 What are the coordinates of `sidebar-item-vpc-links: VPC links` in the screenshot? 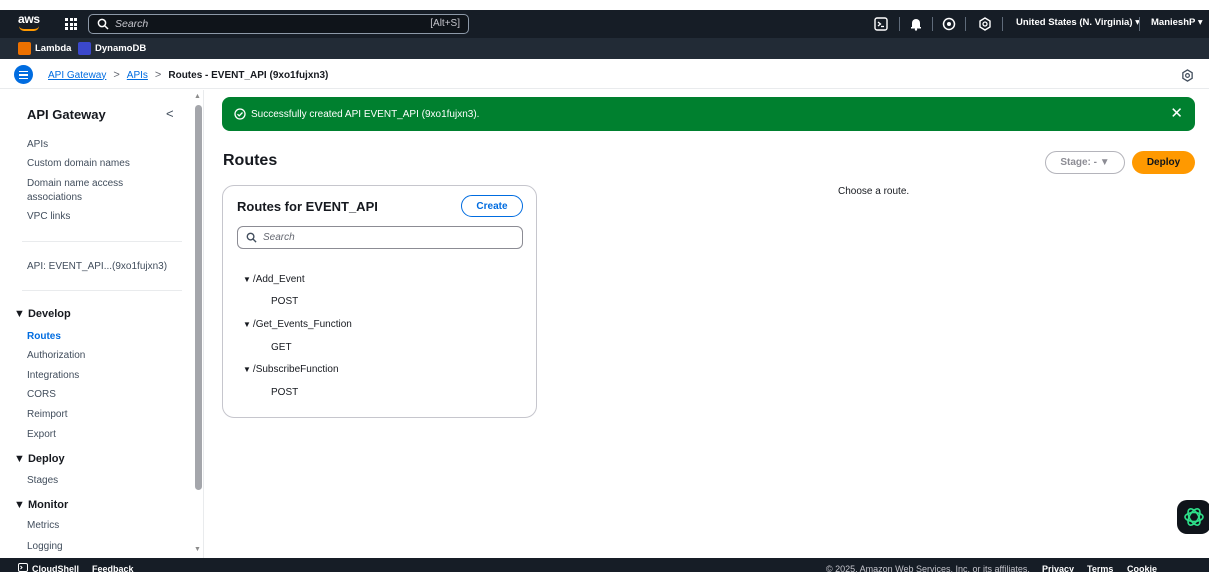 It's located at (48, 216).